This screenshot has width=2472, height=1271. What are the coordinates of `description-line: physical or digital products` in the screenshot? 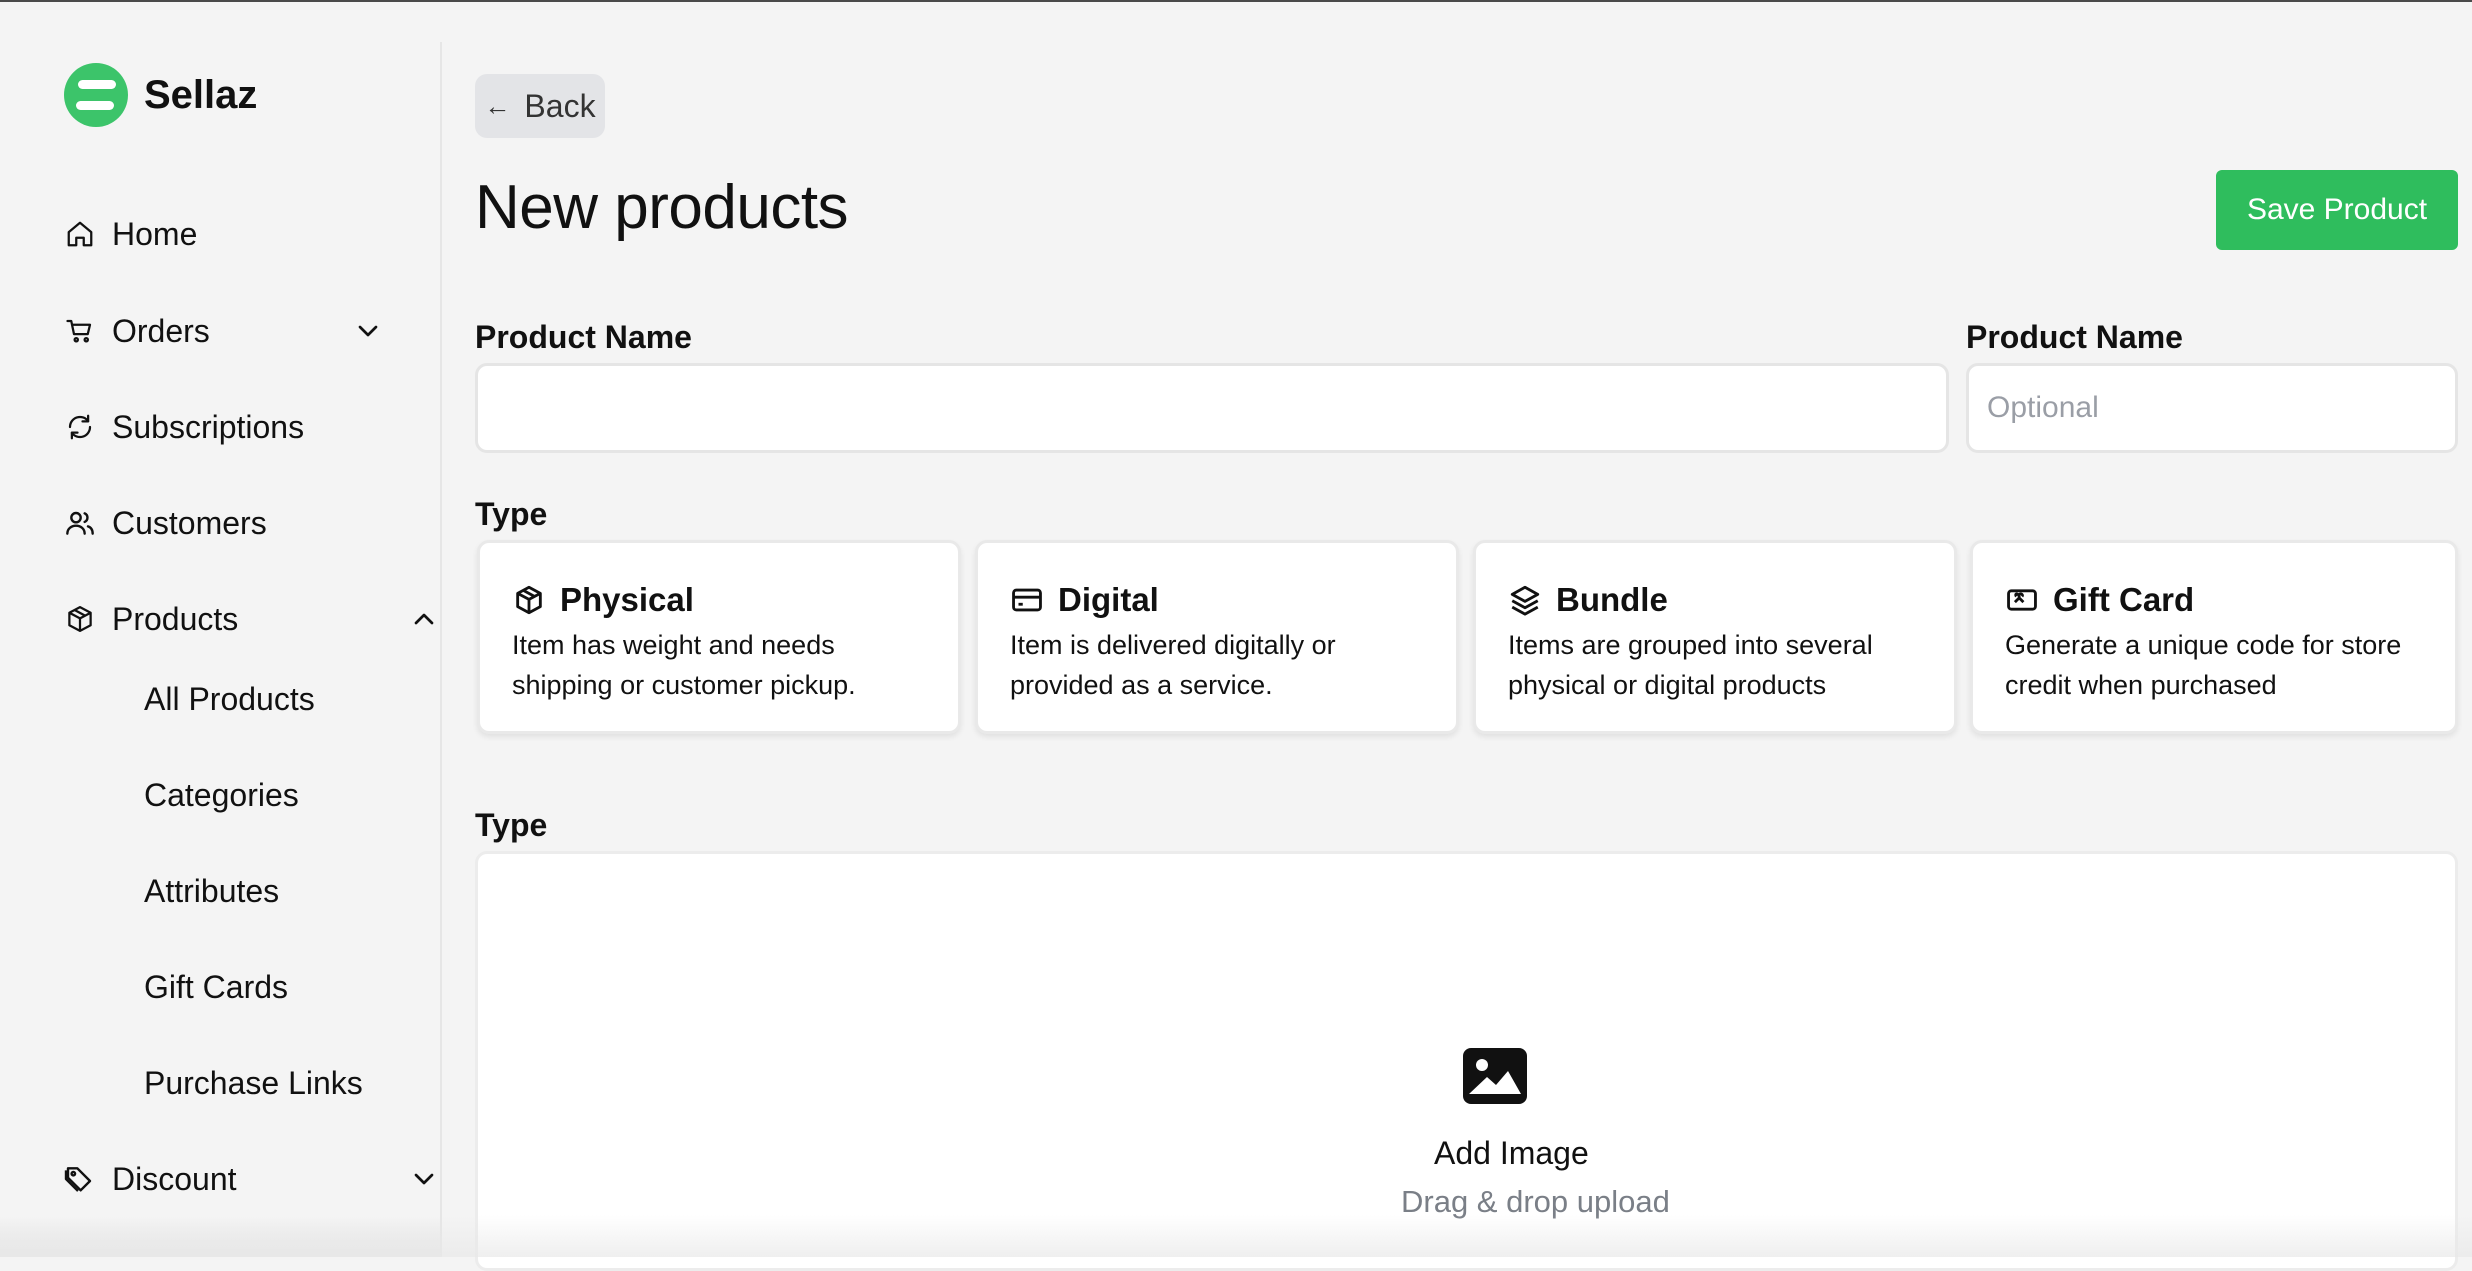 It's located at (1667, 685).